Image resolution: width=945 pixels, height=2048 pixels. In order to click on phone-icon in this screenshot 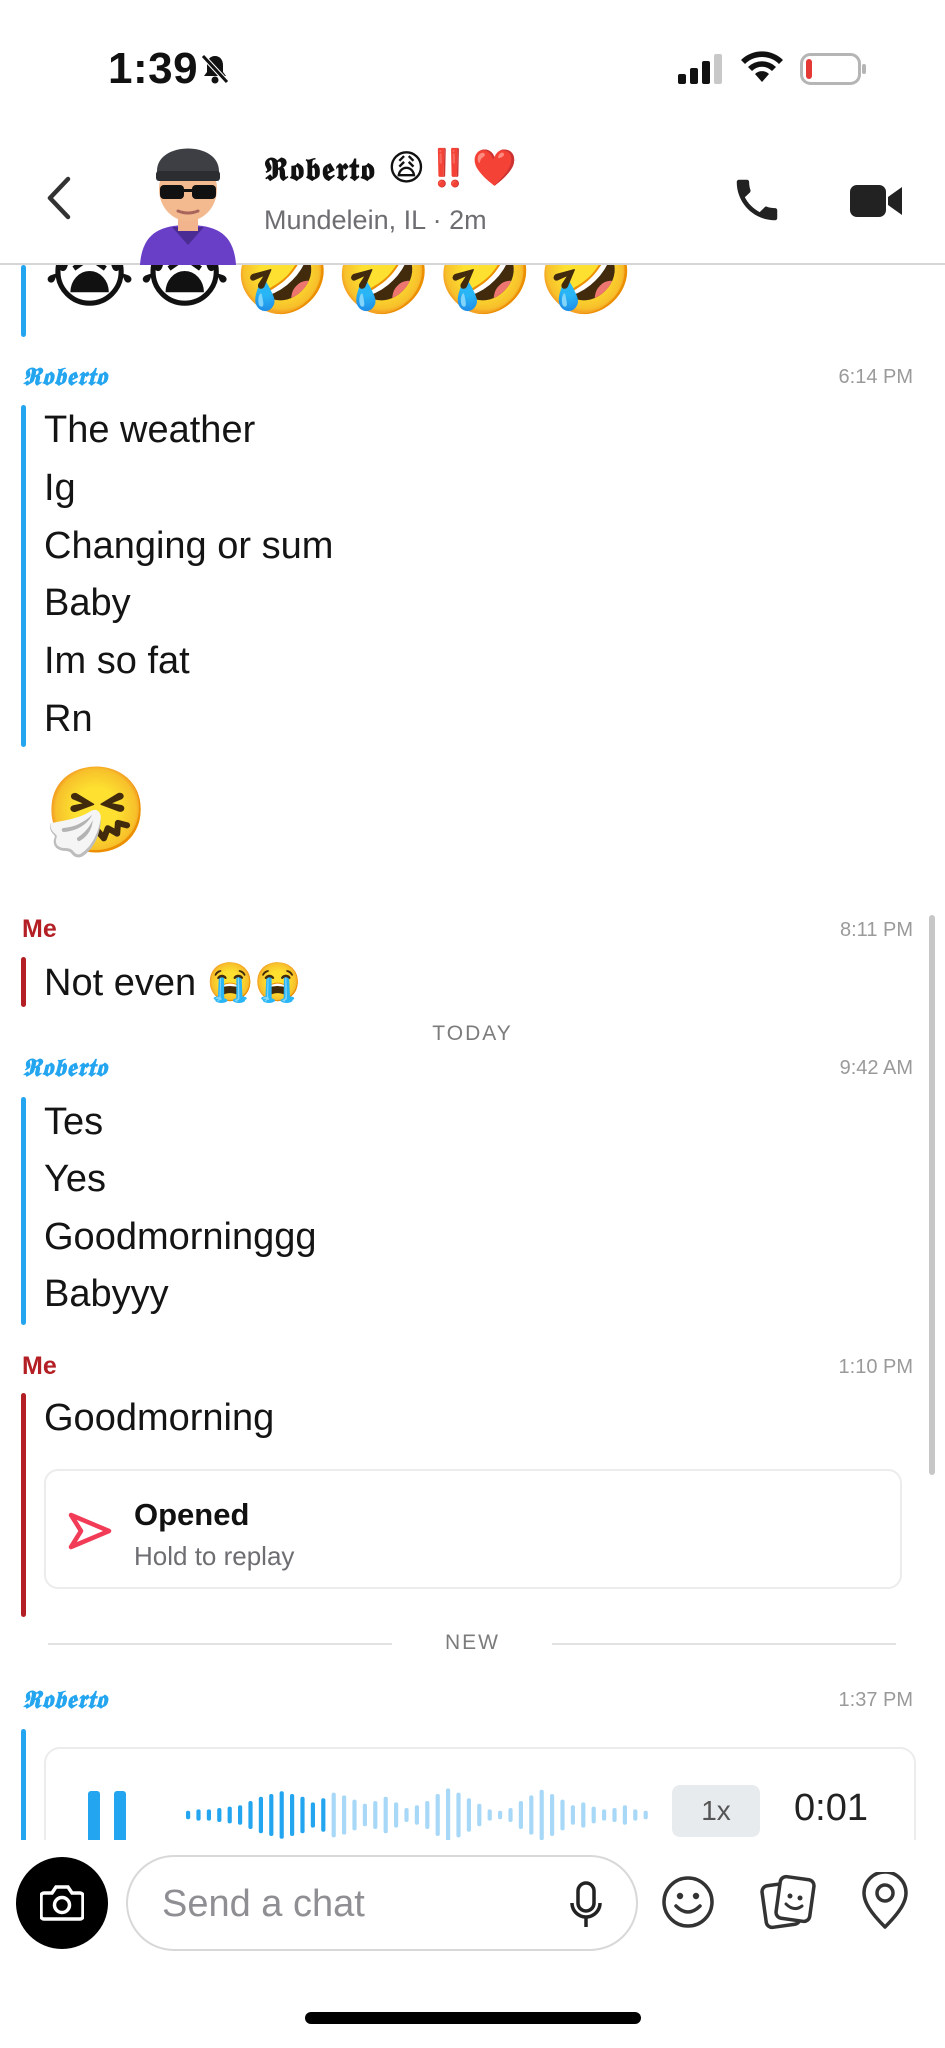, I will do `click(757, 200)`.